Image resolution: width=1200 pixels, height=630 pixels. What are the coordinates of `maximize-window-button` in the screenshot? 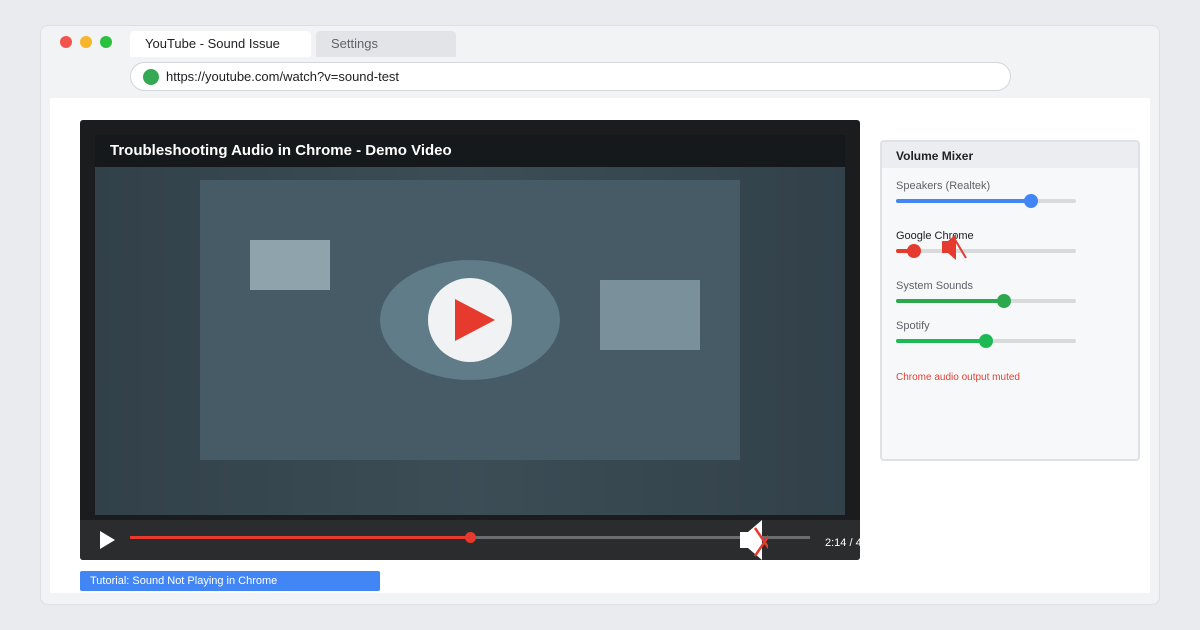 It's located at (106, 42).